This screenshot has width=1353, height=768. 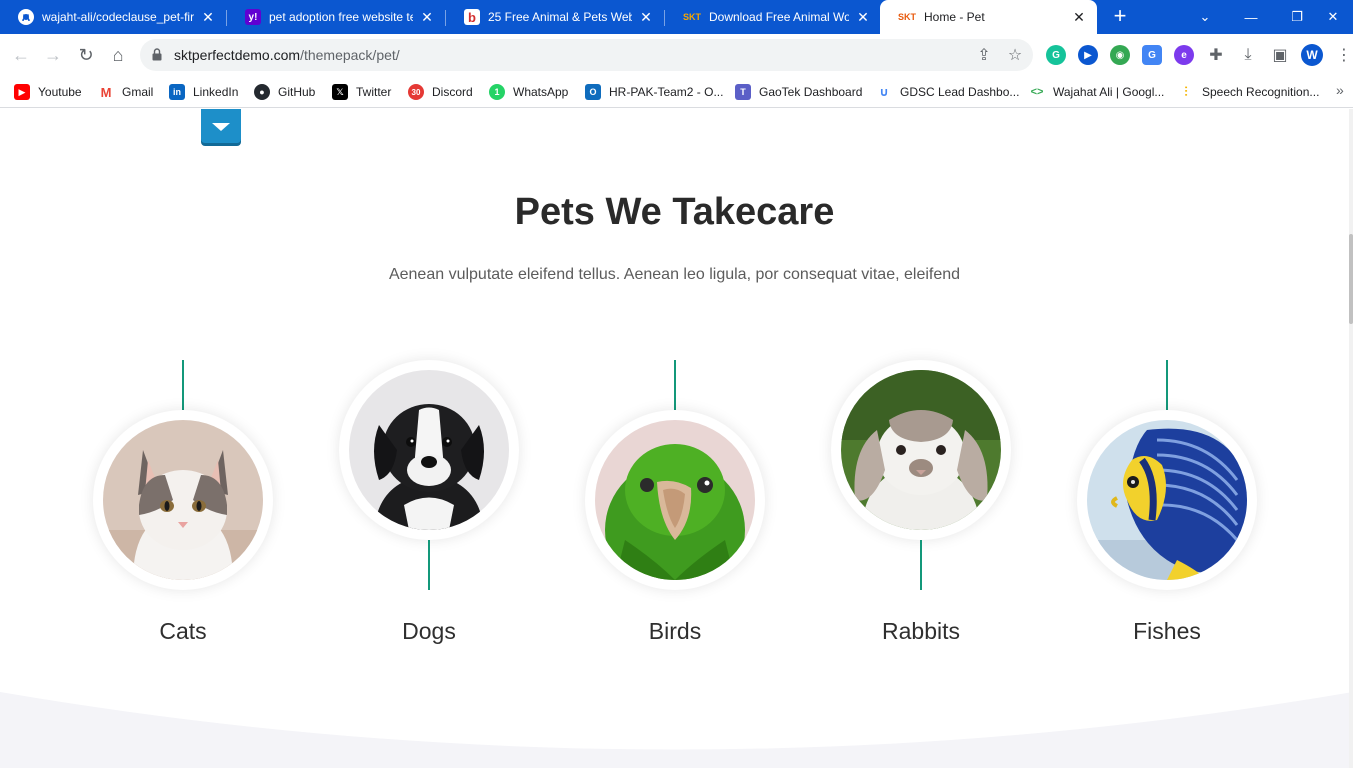 What do you see at coordinates (676, 730) in the screenshot?
I see `section-wave-divider` at bounding box center [676, 730].